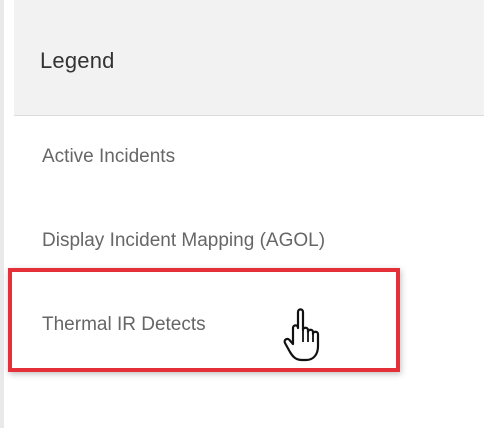  What do you see at coordinates (77, 60) in the screenshot?
I see `legend-title: Legend` at bounding box center [77, 60].